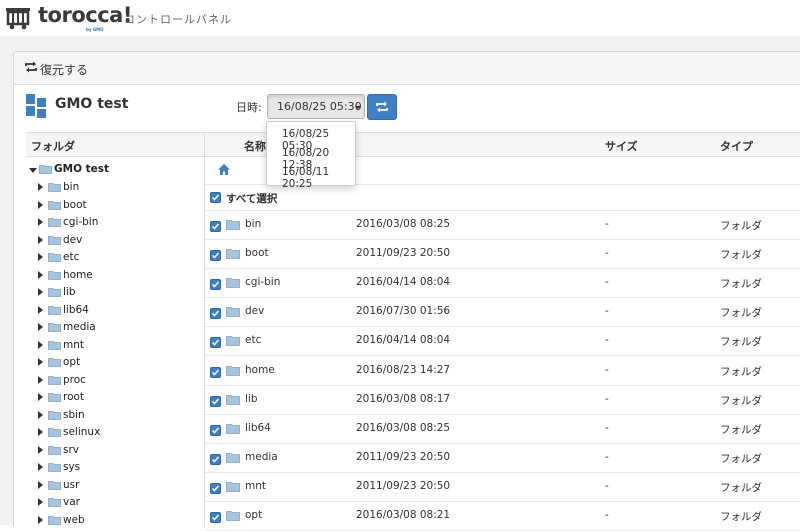 The height and width of the screenshot is (531, 800). What do you see at coordinates (115, 451) in the screenshot?
I see `tree-item-srv: srv` at bounding box center [115, 451].